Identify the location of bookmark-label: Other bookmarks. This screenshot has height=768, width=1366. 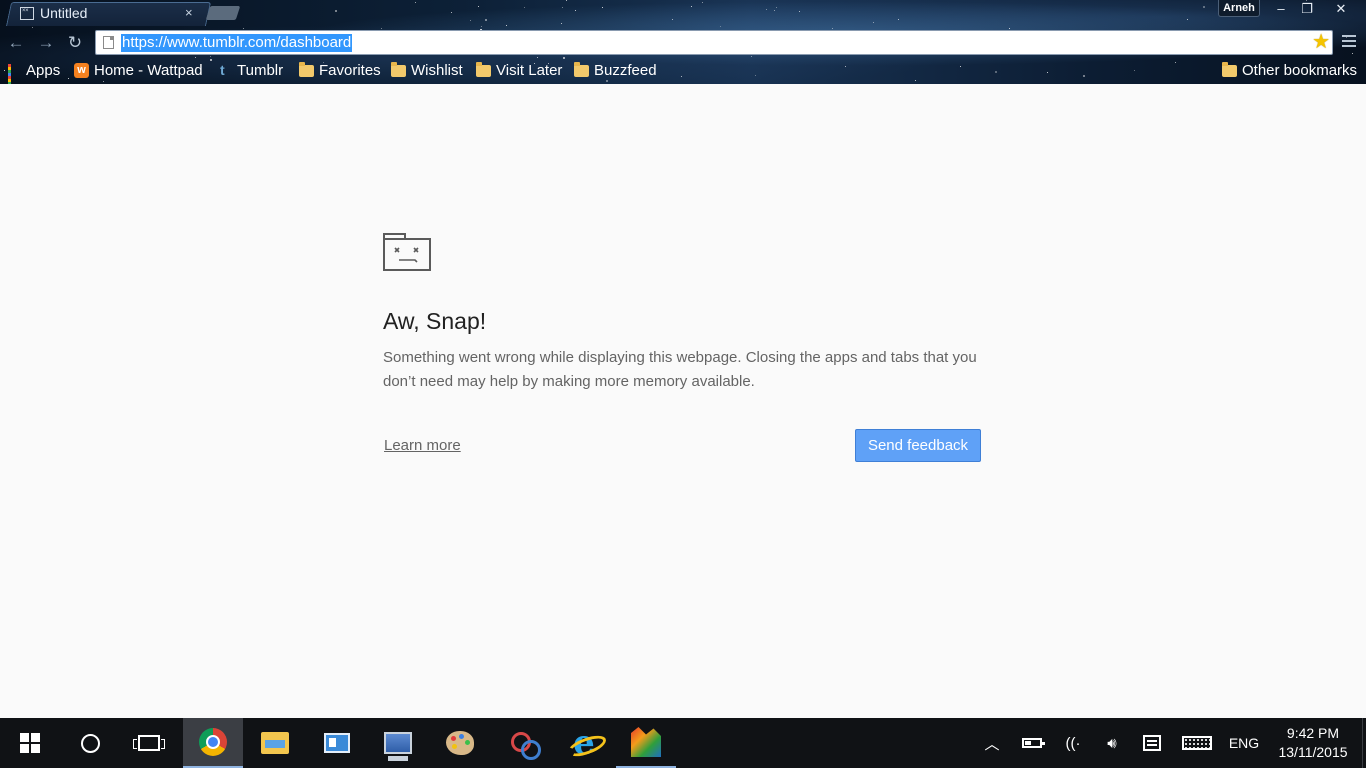
(1300, 70).